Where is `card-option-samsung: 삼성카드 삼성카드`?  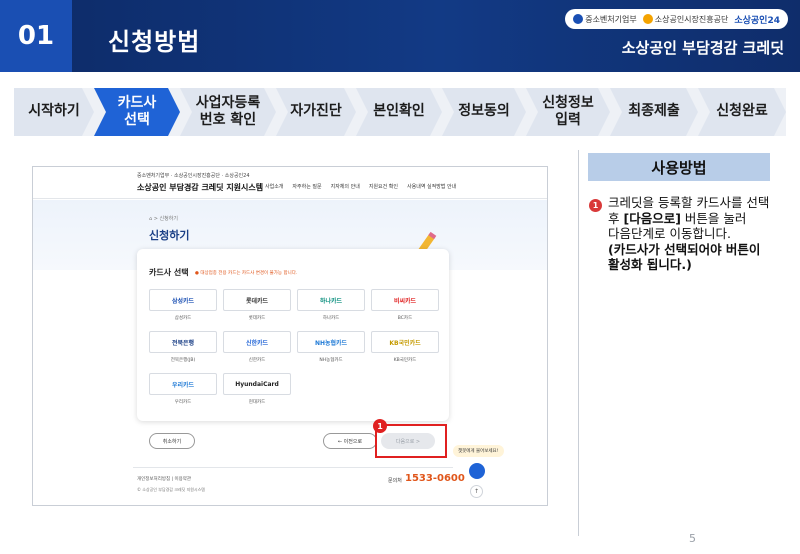
card-option-samsung: 삼성카드 삼성카드 is located at coordinates (183, 305).